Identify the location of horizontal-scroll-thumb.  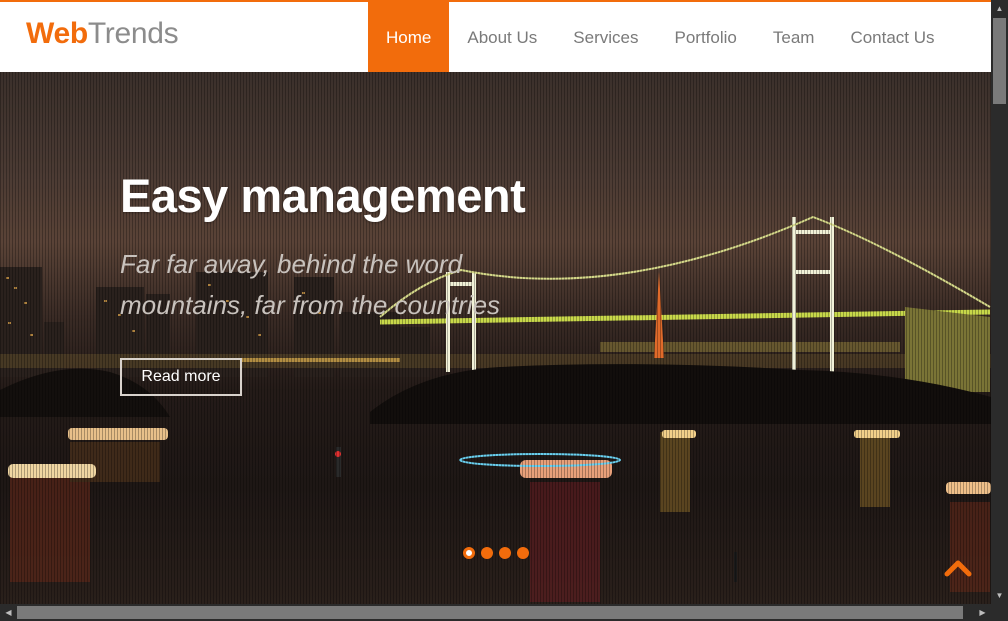
(490, 612).